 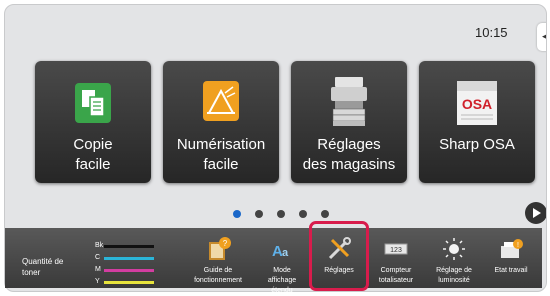 I want to click on toner-name-m: M, so click(x=98, y=269).